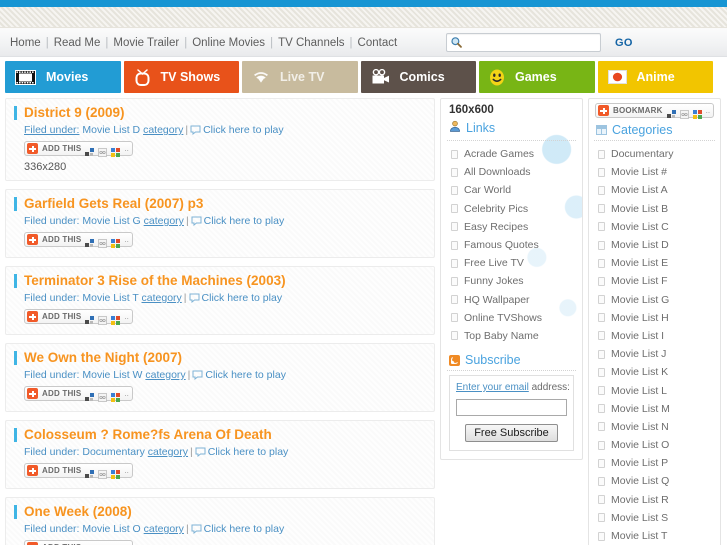 The height and width of the screenshot is (545, 727). Describe the element at coordinates (654, 245) in the screenshot. I see `category-list-item: Movie List D` at that location.